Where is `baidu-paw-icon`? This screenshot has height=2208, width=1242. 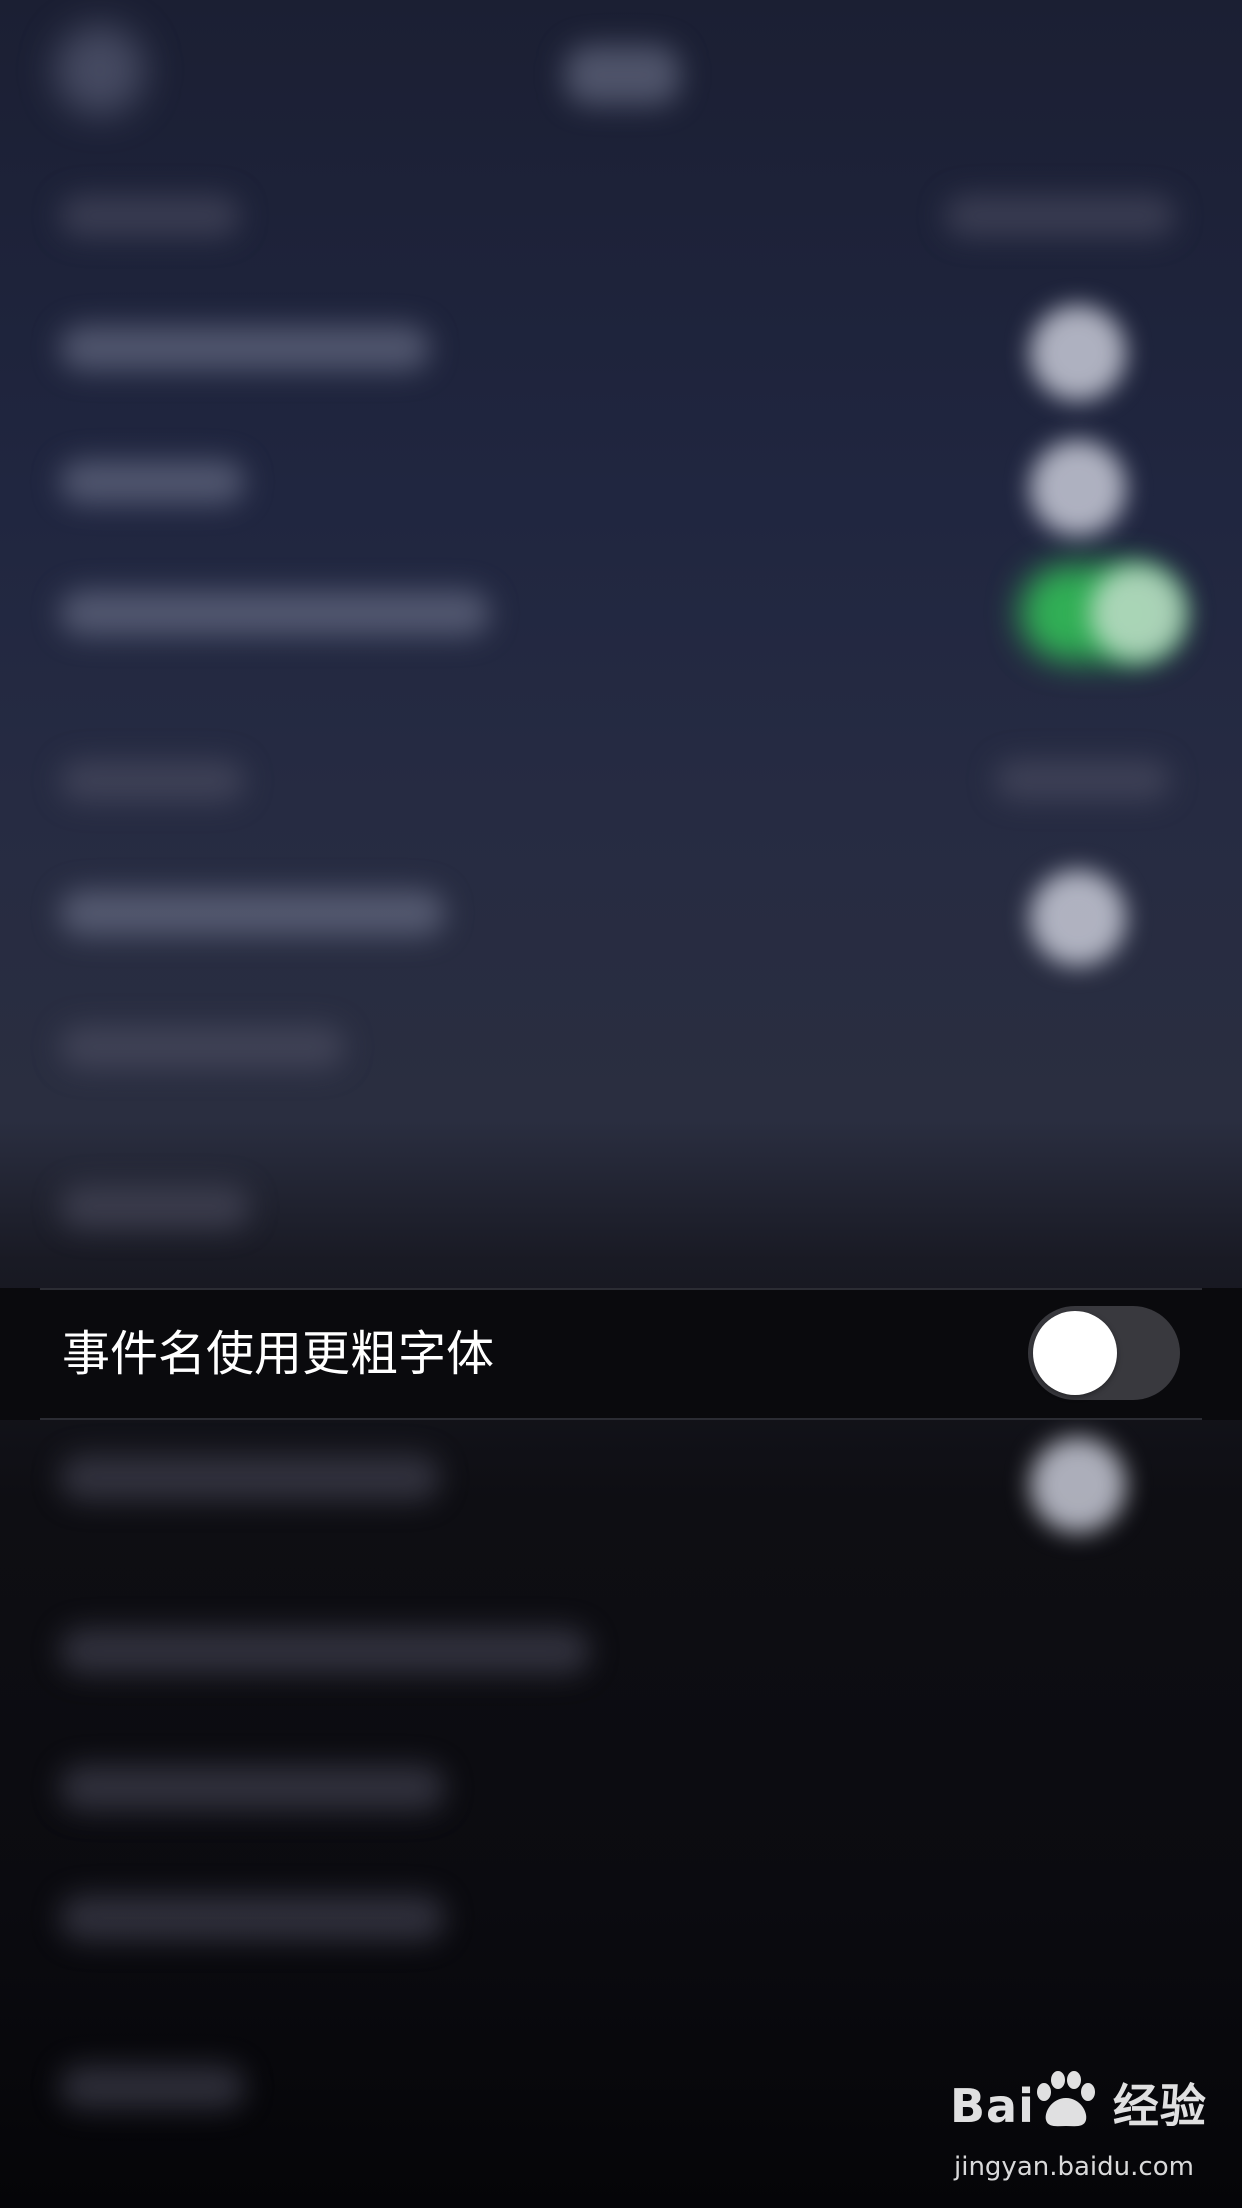
baidu-paw-icon is located at coordinates (1066, 2099).